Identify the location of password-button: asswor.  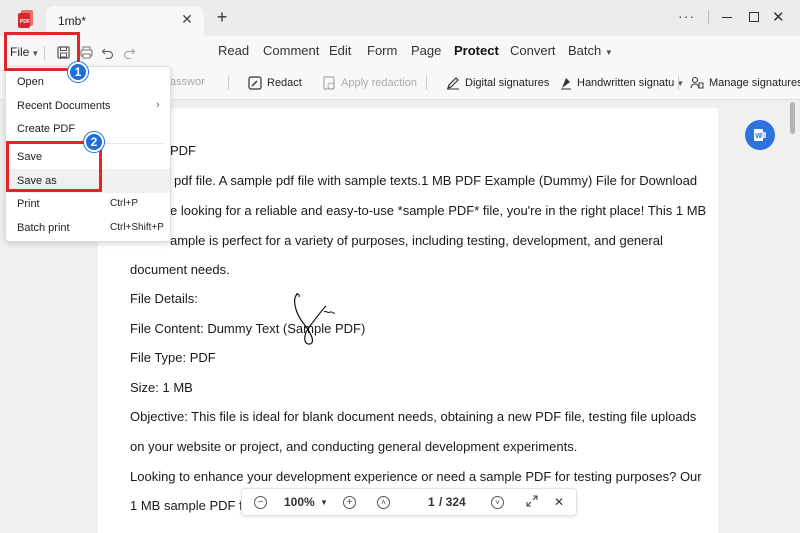
(187, 82).